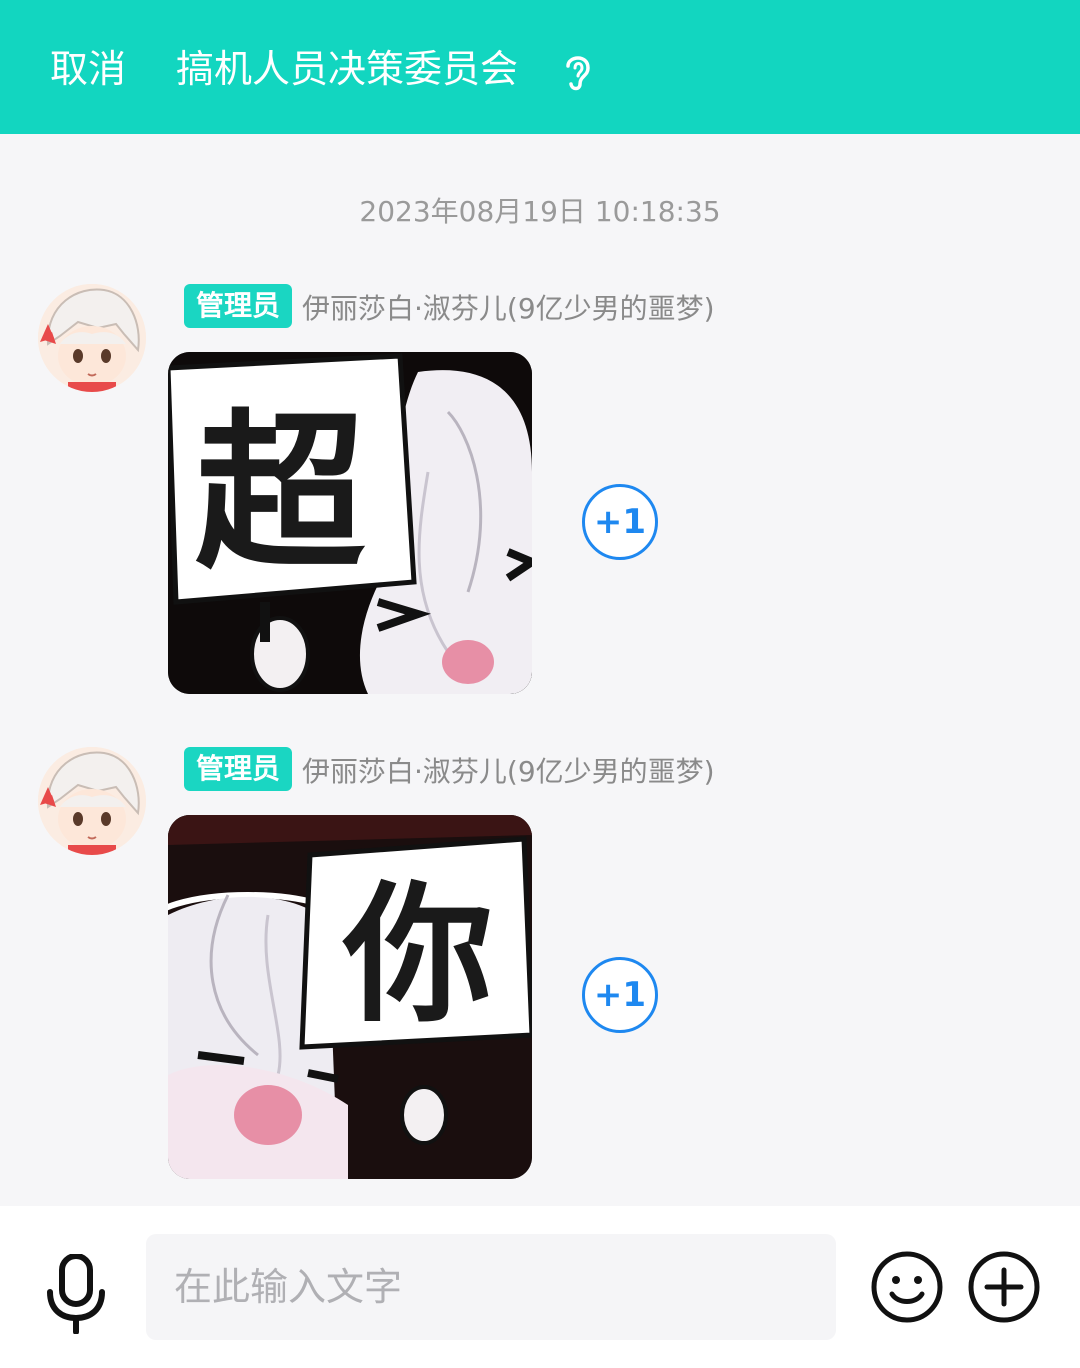  I want to click on message-timestamp: 2023年08月19日 10:18:35, so click(540, 211).